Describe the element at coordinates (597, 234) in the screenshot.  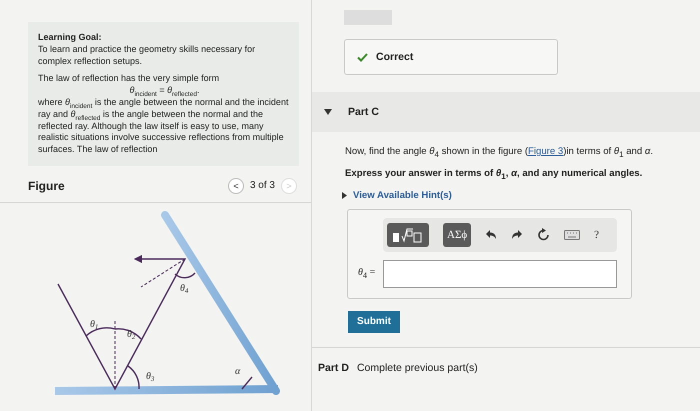
I see `help-button: ?` at that location.